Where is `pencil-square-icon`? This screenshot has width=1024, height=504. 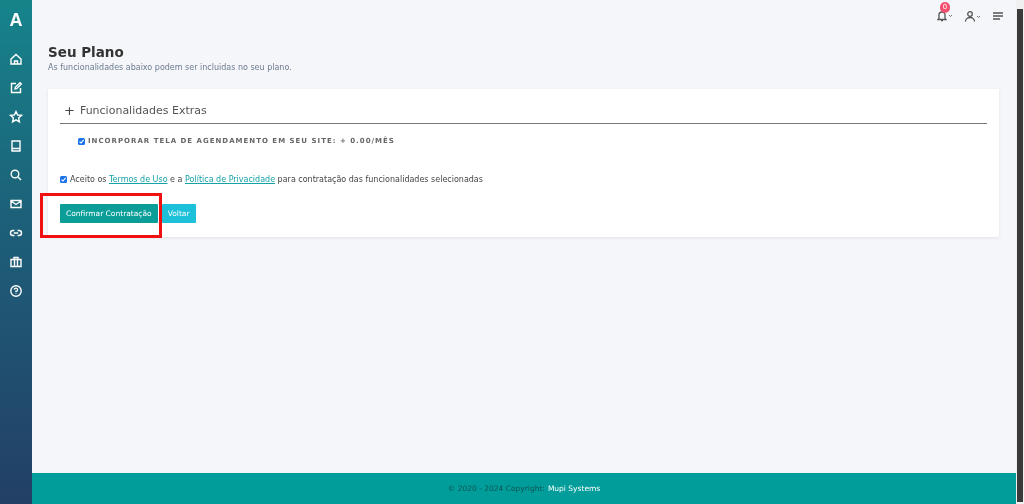 pencil-square-icon is located at coordinates (16, 87).